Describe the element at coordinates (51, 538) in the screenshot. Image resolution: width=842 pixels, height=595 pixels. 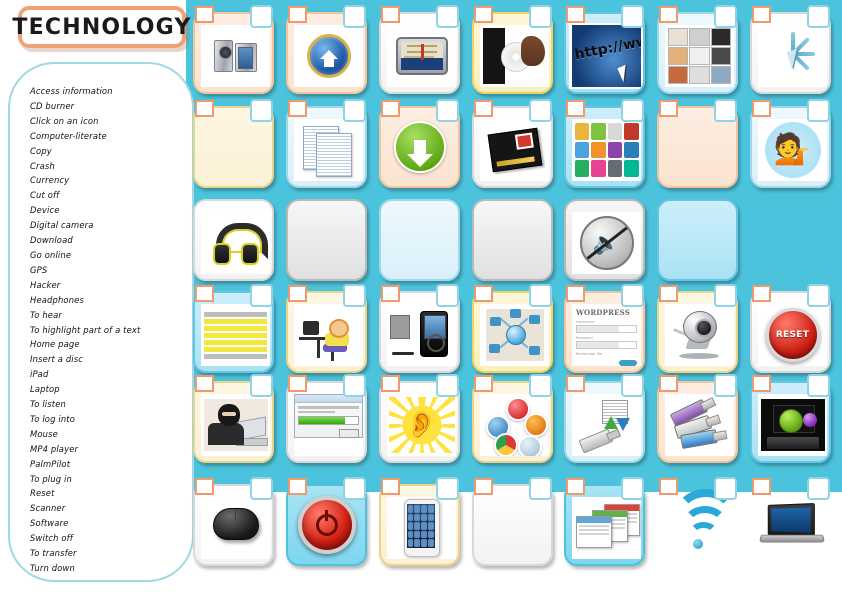
I see `word-bank-item: Switch off` at that location.